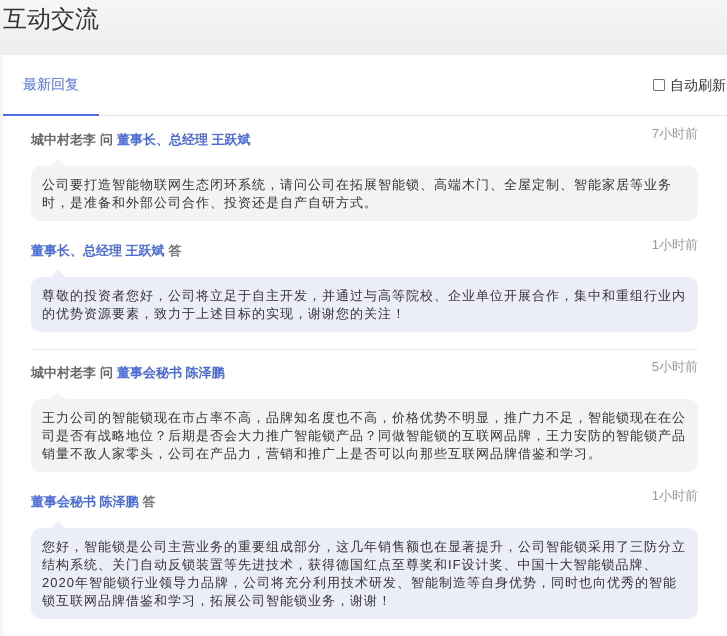 Image resolution: width=727 pixels, height=636 pixels. I want to click on timestamp: 7小时前, so click(675, 134).